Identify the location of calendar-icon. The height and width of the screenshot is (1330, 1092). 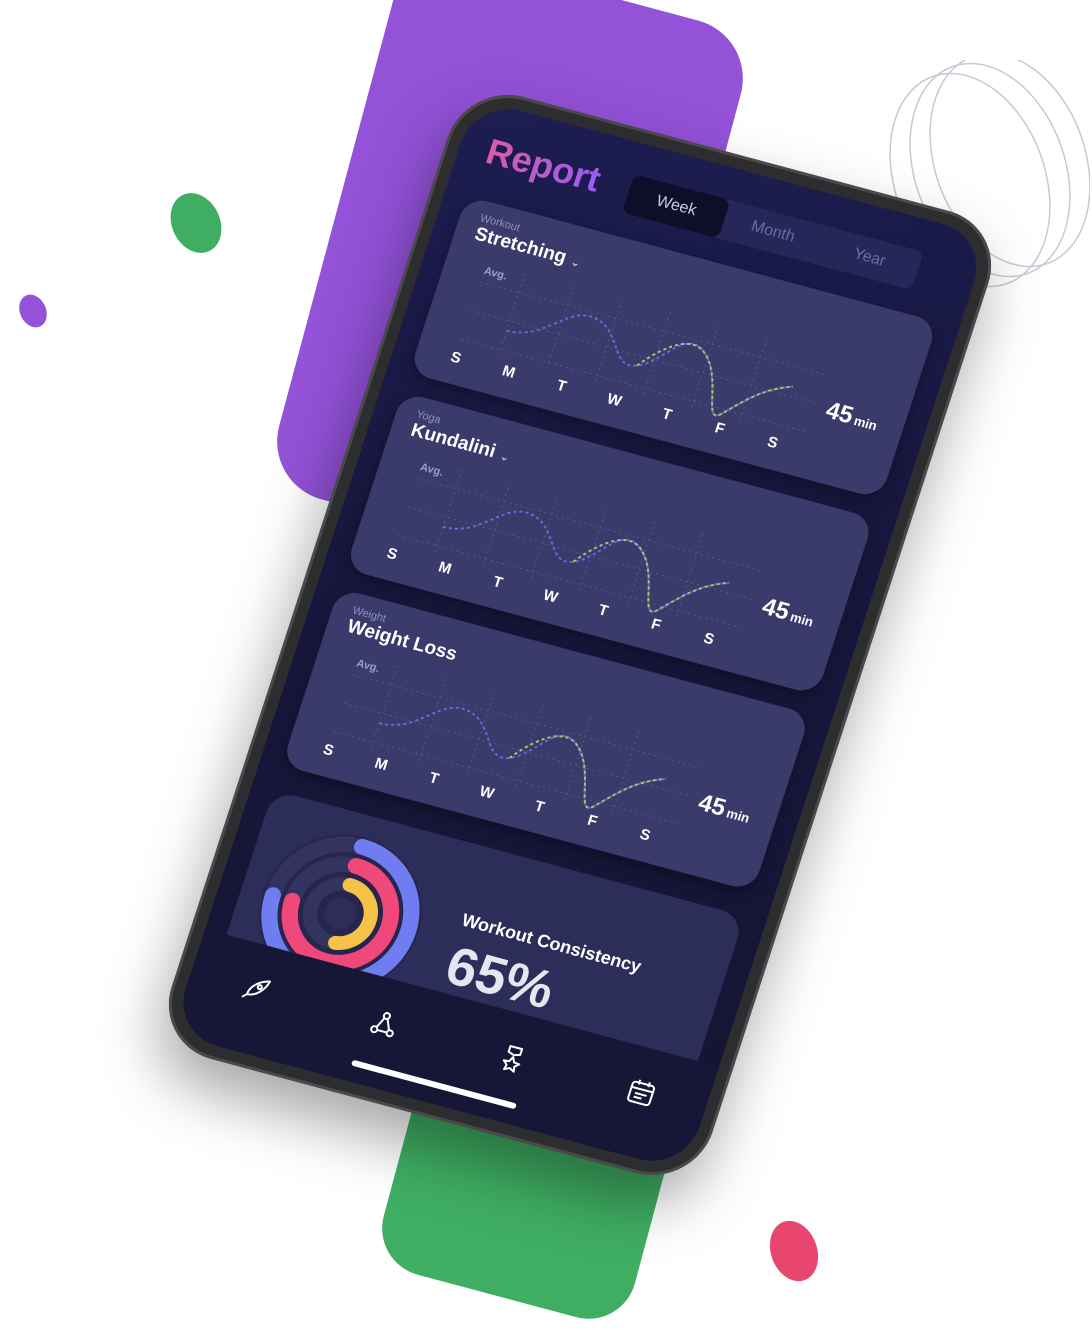
(640, 1092).